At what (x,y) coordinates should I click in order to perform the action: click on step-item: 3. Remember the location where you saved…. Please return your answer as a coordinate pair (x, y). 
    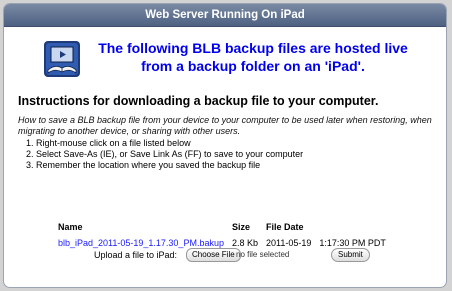
    Looking at the image, I should click on (143, 165).